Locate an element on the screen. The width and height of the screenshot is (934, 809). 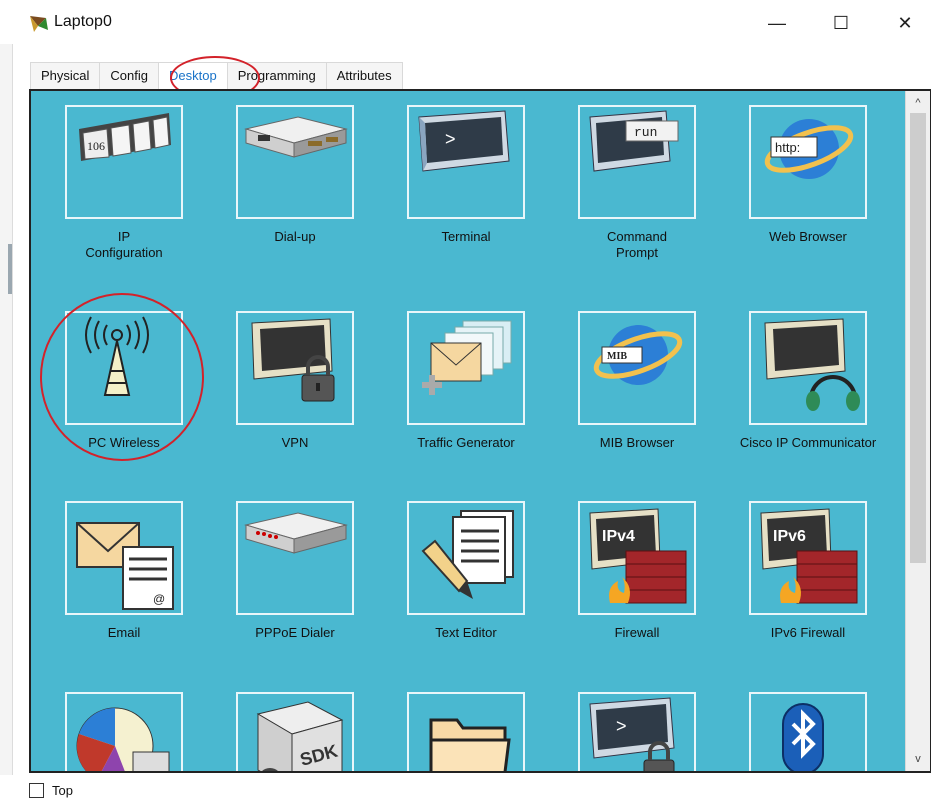
tab-desktop: Desktop is located at coordinates (193, 75).